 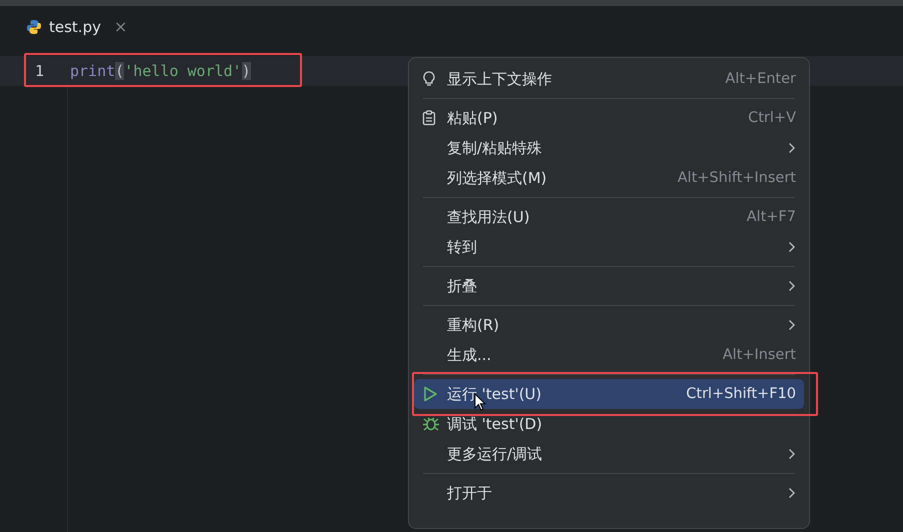 I want to click on shortcut-label: Ctrl+Shift+F10, so click(x=741, y=394).